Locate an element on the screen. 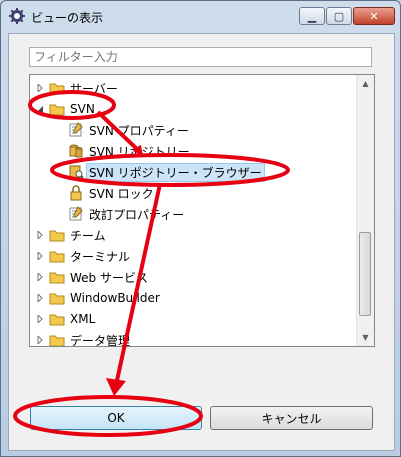  tree-item-label: XML is located at coordinates (83, 319).